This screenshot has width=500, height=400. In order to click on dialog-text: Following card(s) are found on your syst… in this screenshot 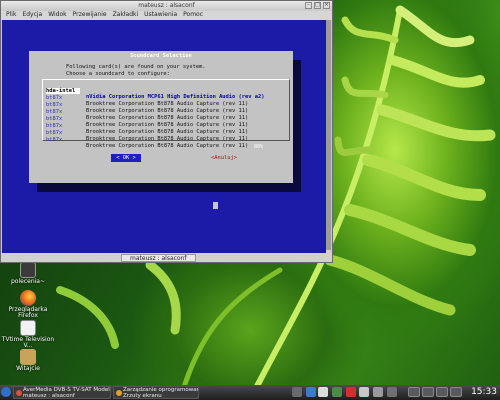, I will do `click(136, 70)`.